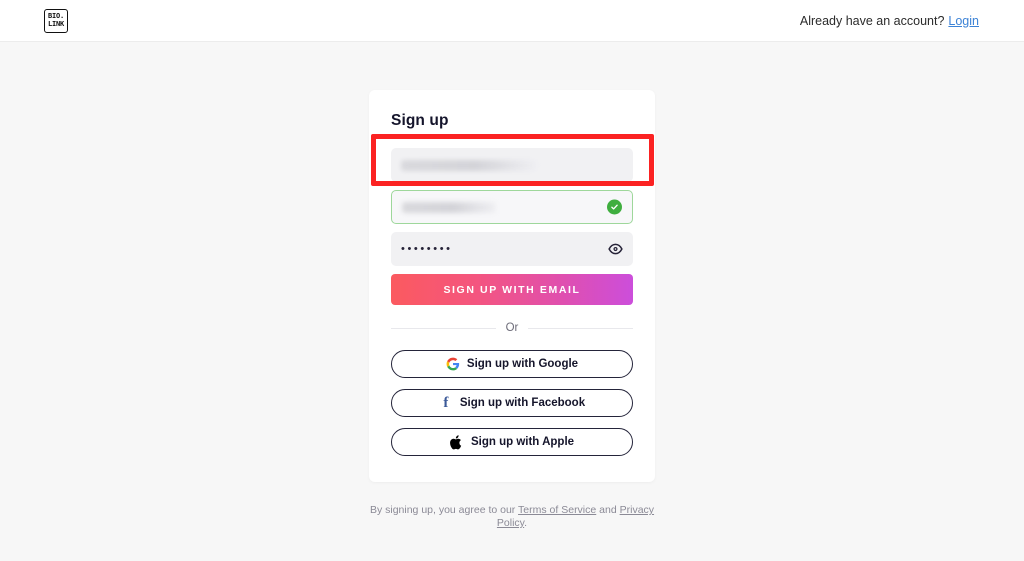 This screenshot has height=561, width=1024. What do you see at coordinates (457, 441) in the screenshot?
I see `apple-icon` at bounding box center [457, 441].